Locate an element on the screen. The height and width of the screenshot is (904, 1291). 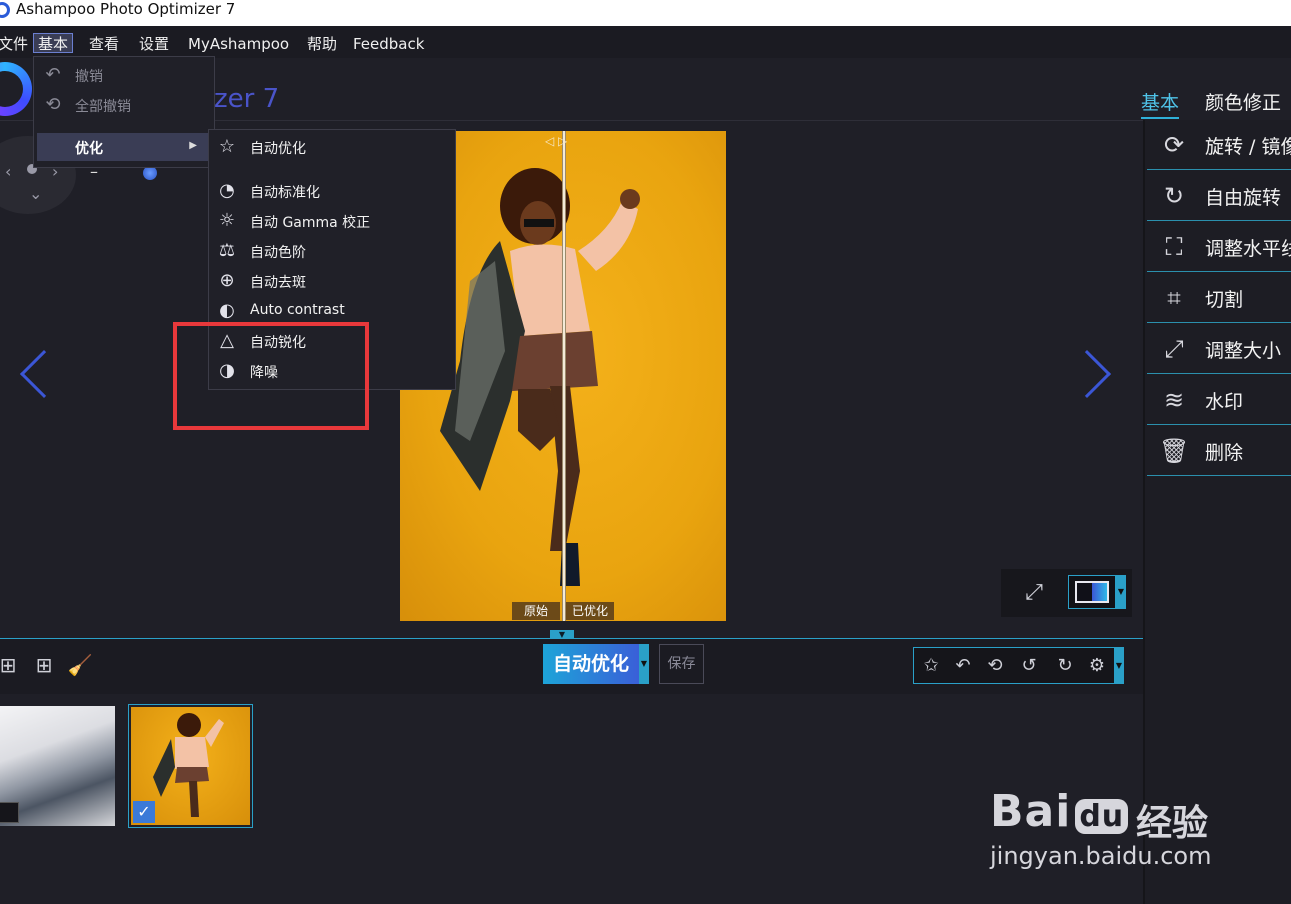
watermark-du: du is located at coordinates (1102, 816).